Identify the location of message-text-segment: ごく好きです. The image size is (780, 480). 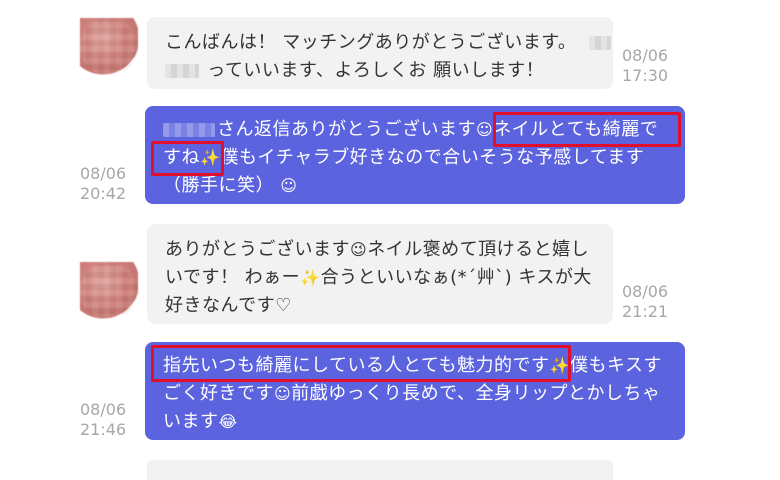
(218, 393).